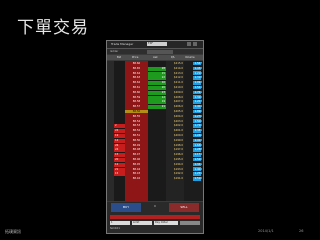  What do you see at coordinates (198, 155) in the screenshot?
I see `volume-cell: 1,174` at bounding box center [198, 155].